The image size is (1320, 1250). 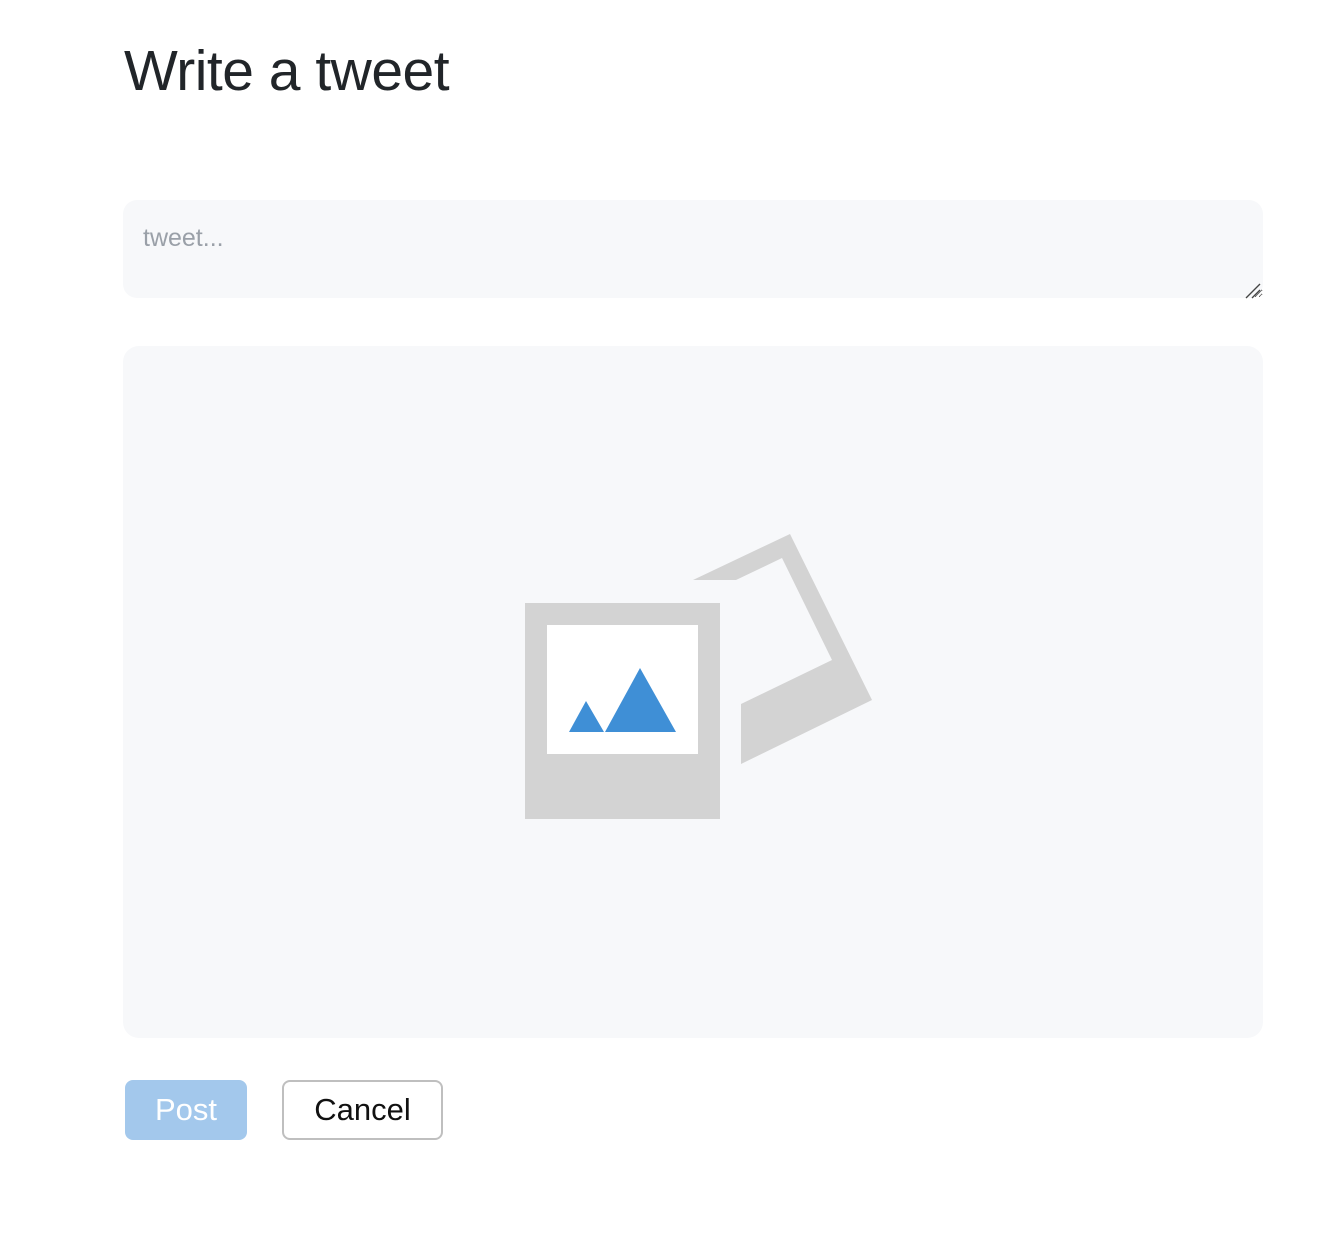 I want to click on page-title: Write a tweet, so click(x=287, y=71).